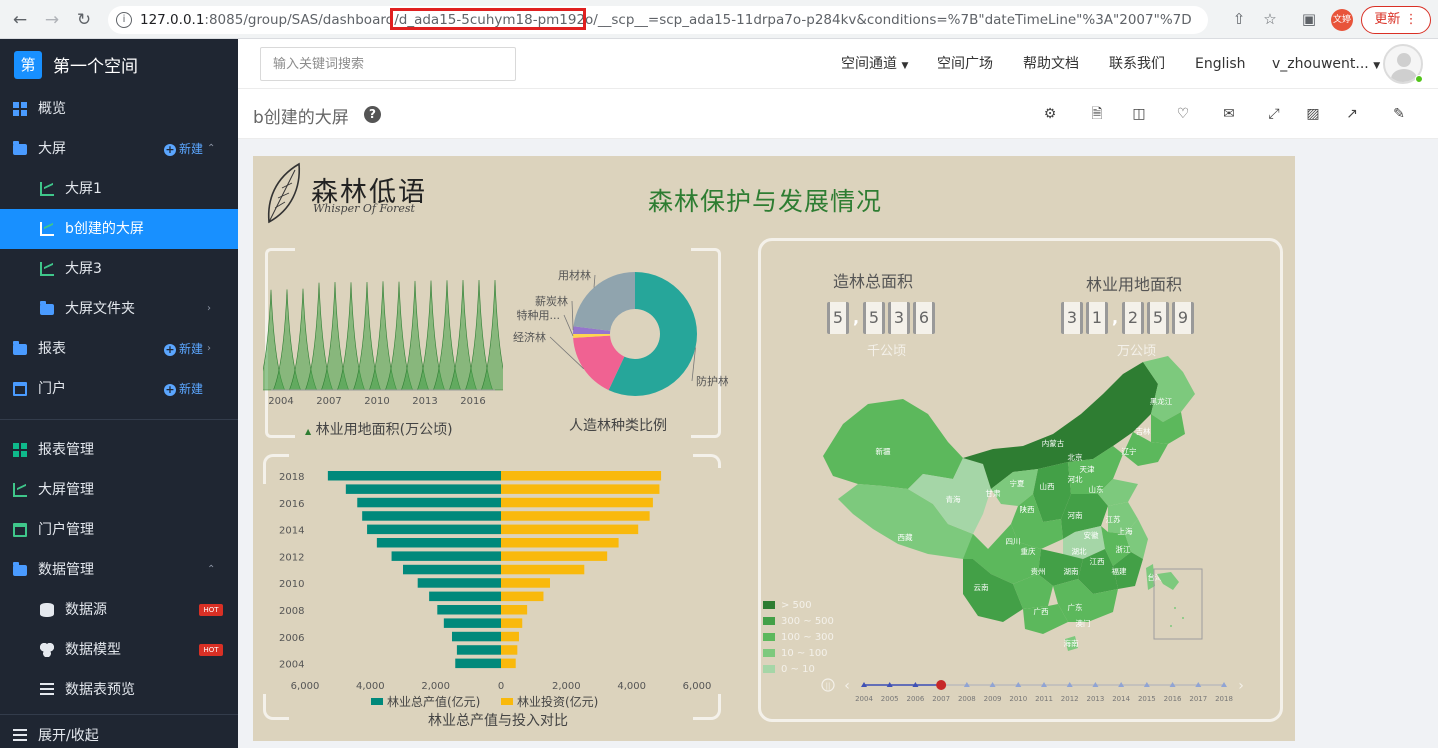 This screenshot has width=1438, height=748. What do you see at coordinates (1241, 686) in the screenshot?
I see `timeline-next-icon: ›` at bounding box center [1241, 686].